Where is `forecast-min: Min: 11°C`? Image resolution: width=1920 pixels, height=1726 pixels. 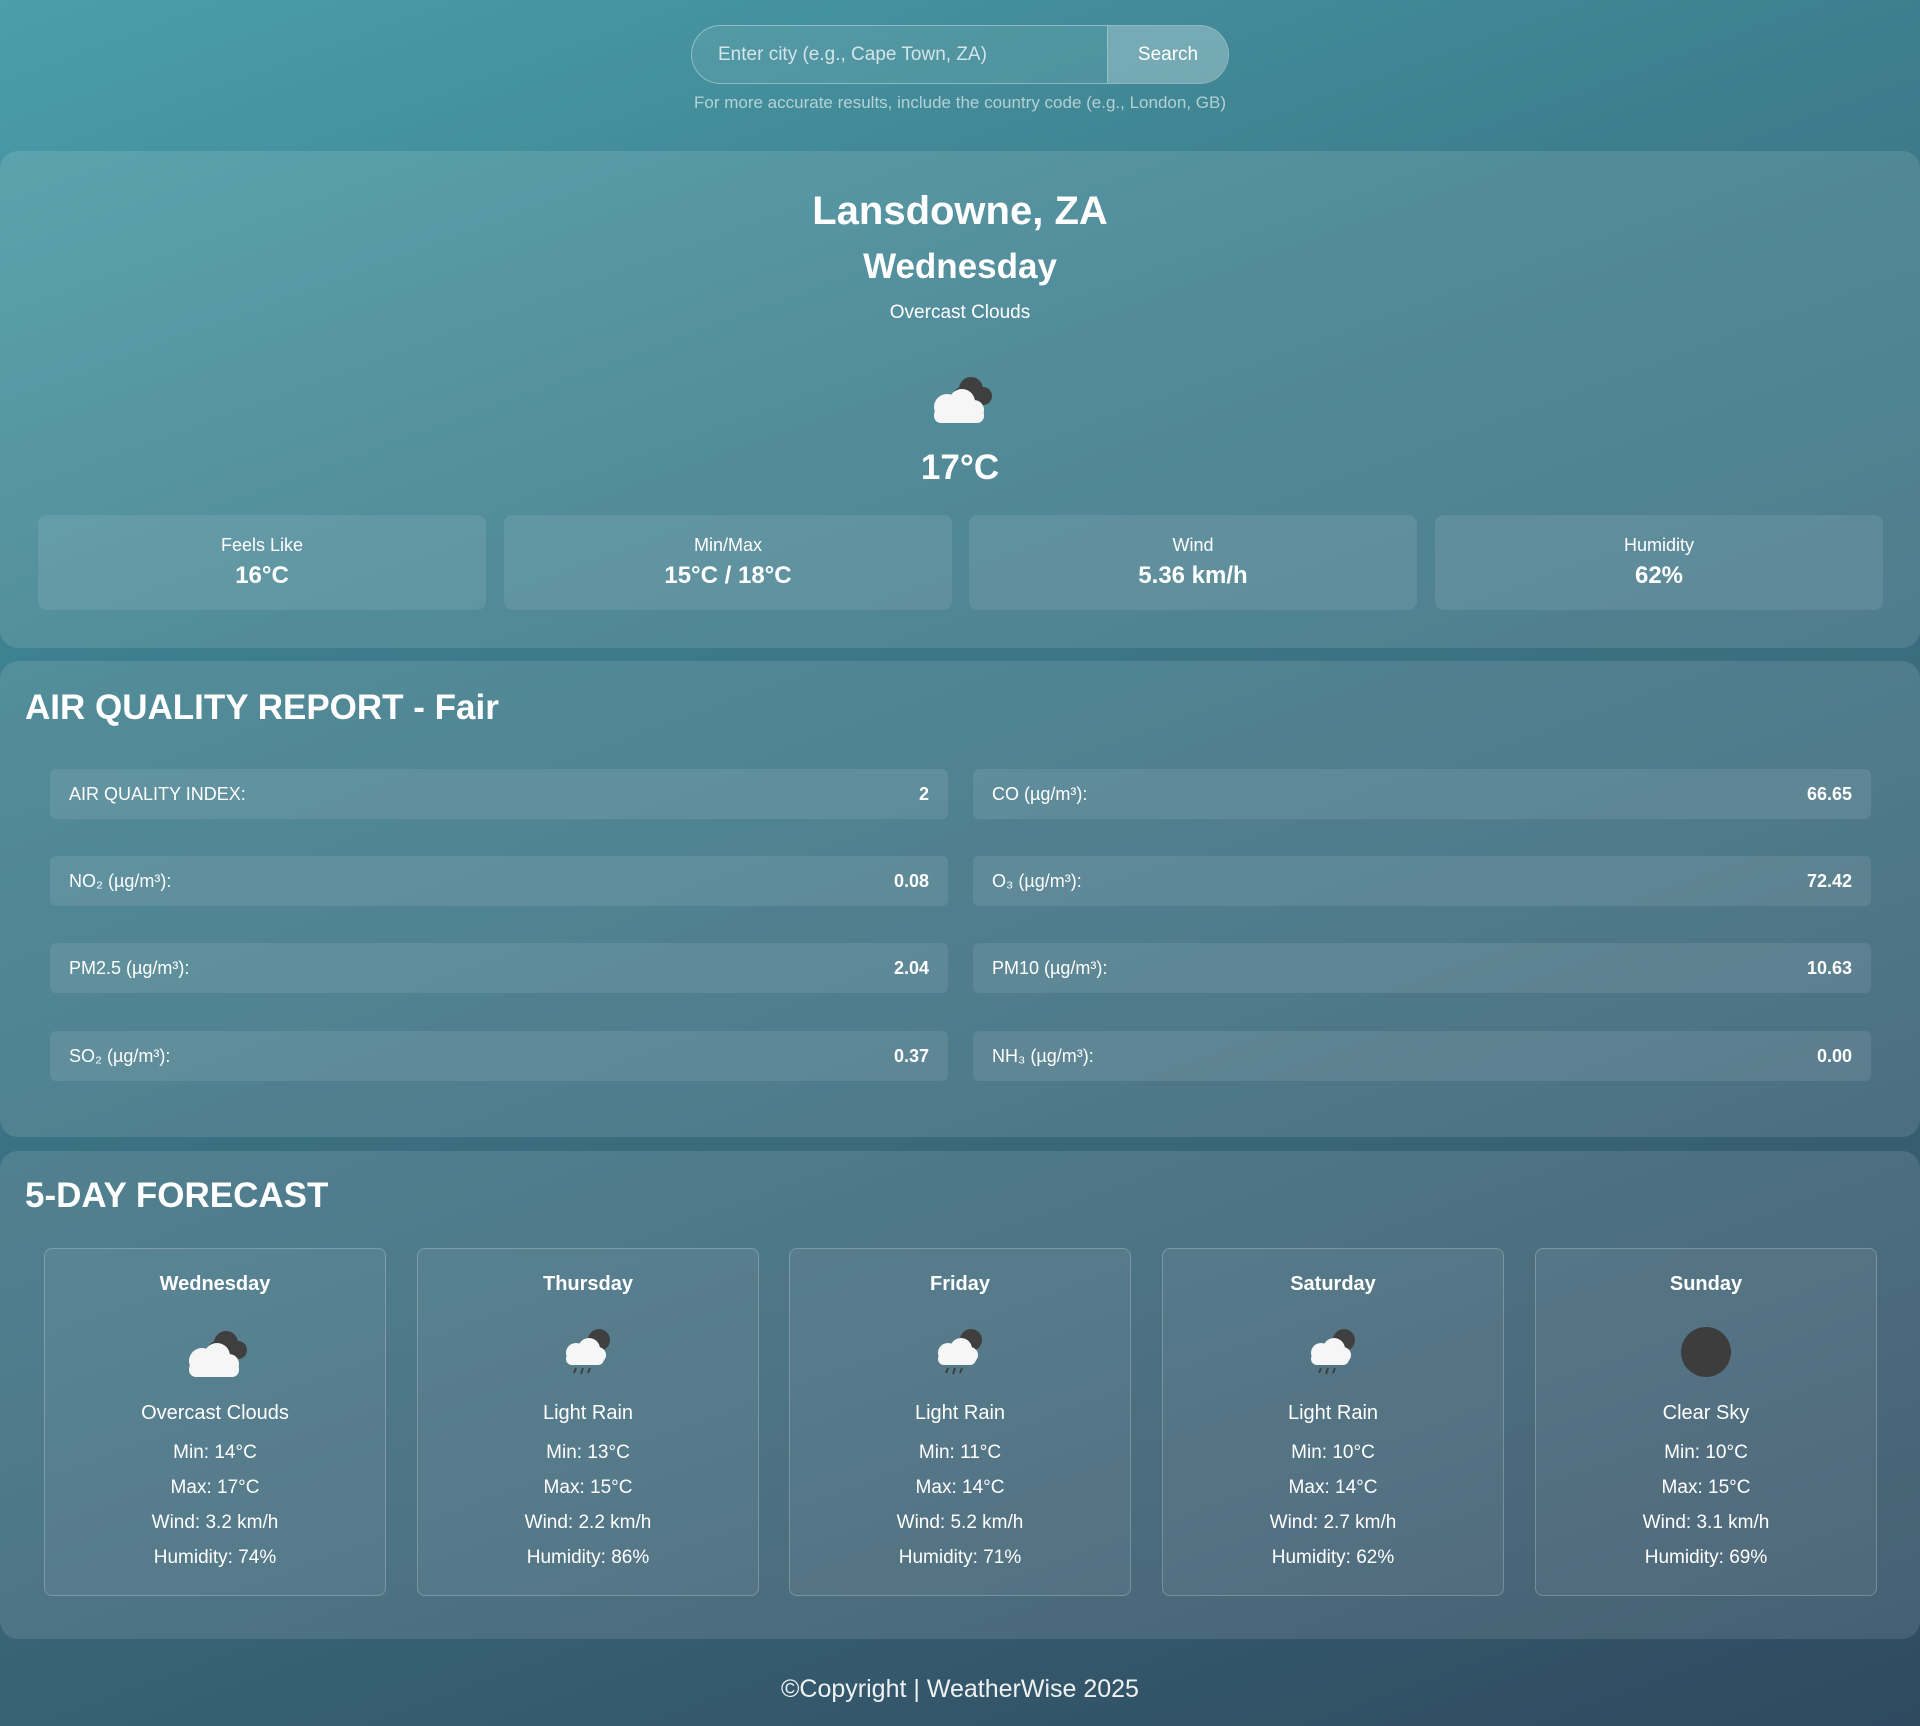 forecast-min: Min: 11°C is located at coordinates (960, 1452).